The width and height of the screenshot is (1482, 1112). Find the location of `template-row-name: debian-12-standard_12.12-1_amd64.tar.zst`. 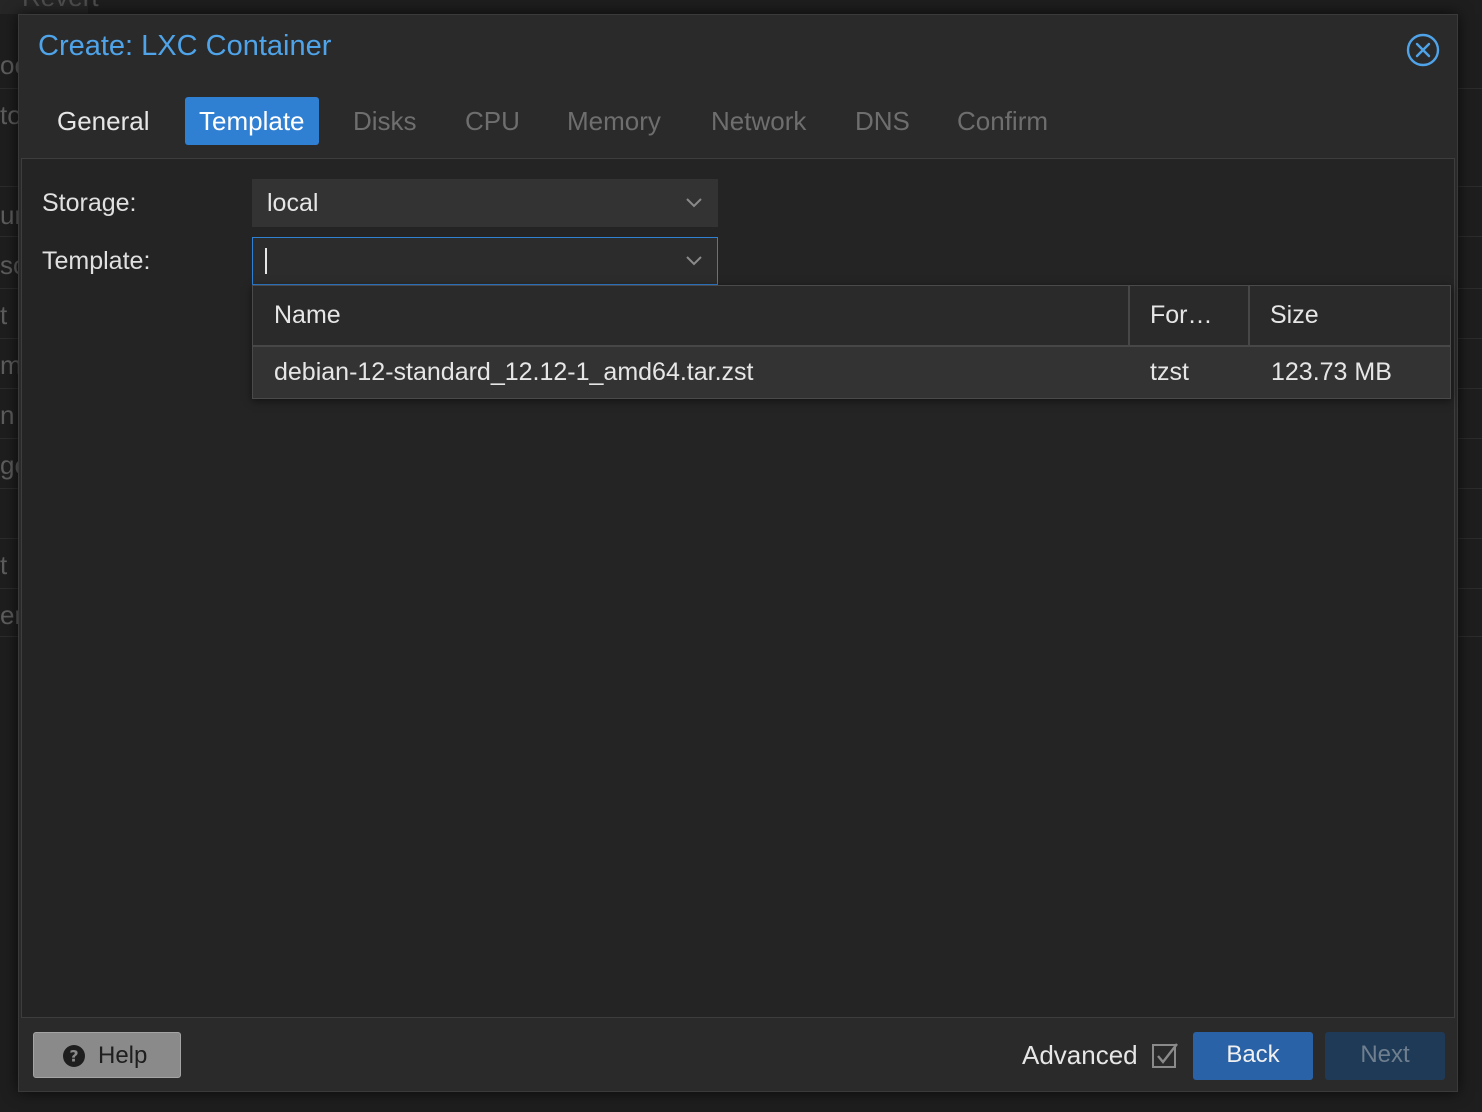

template-row-name: debian-12-standard_12.12-1_amd64.tar.zst is located at coordinates (514, 372).